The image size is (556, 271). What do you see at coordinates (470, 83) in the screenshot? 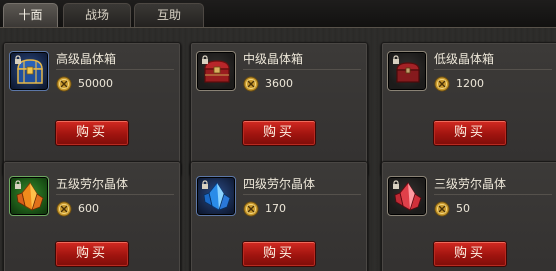
I see `price-value: 1200` at bounding box center [470, 83].